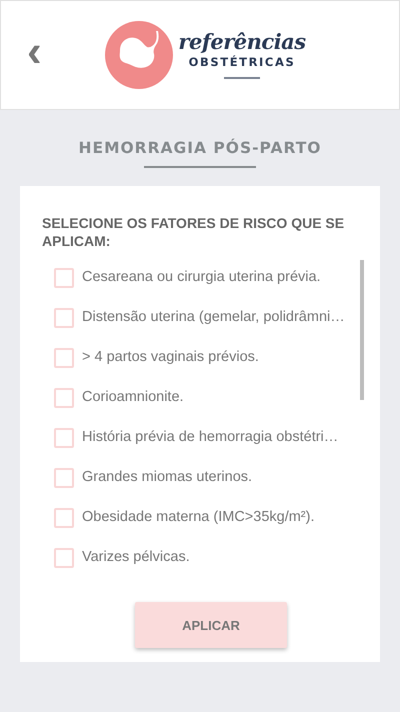  I want to click on back-button: ‹, so click(34, 56).